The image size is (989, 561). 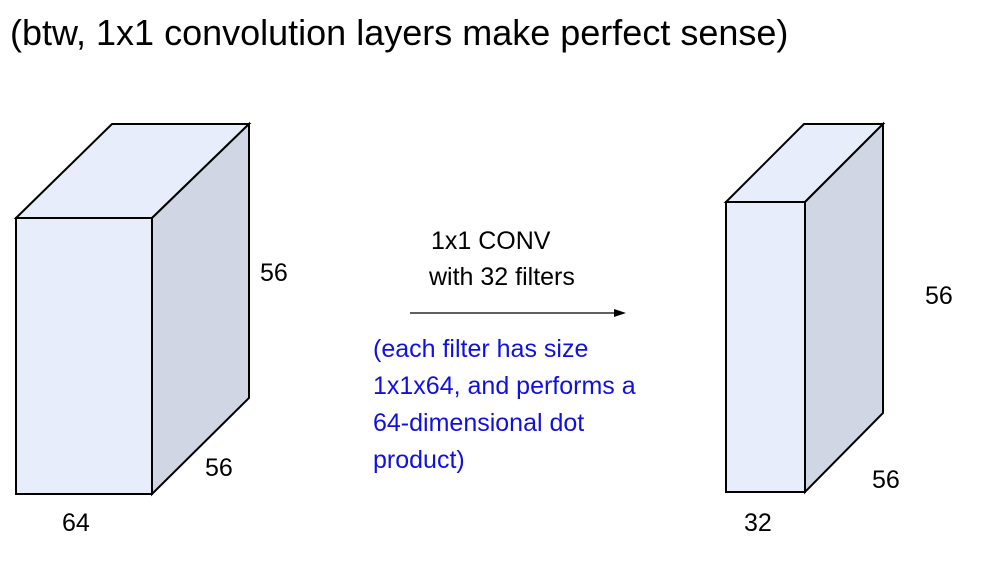 What do you see at coordinates (939, 296) in the screenshot?
I see `output-height-label: 56` at bounding box center [939, 296].